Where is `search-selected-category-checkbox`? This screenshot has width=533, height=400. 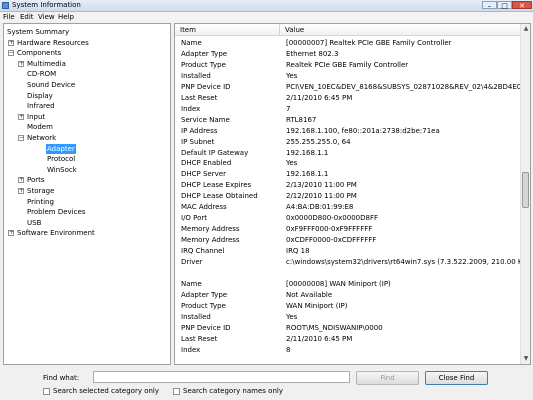
search-selected-category-checkbox is located at coordinates (46, 391).